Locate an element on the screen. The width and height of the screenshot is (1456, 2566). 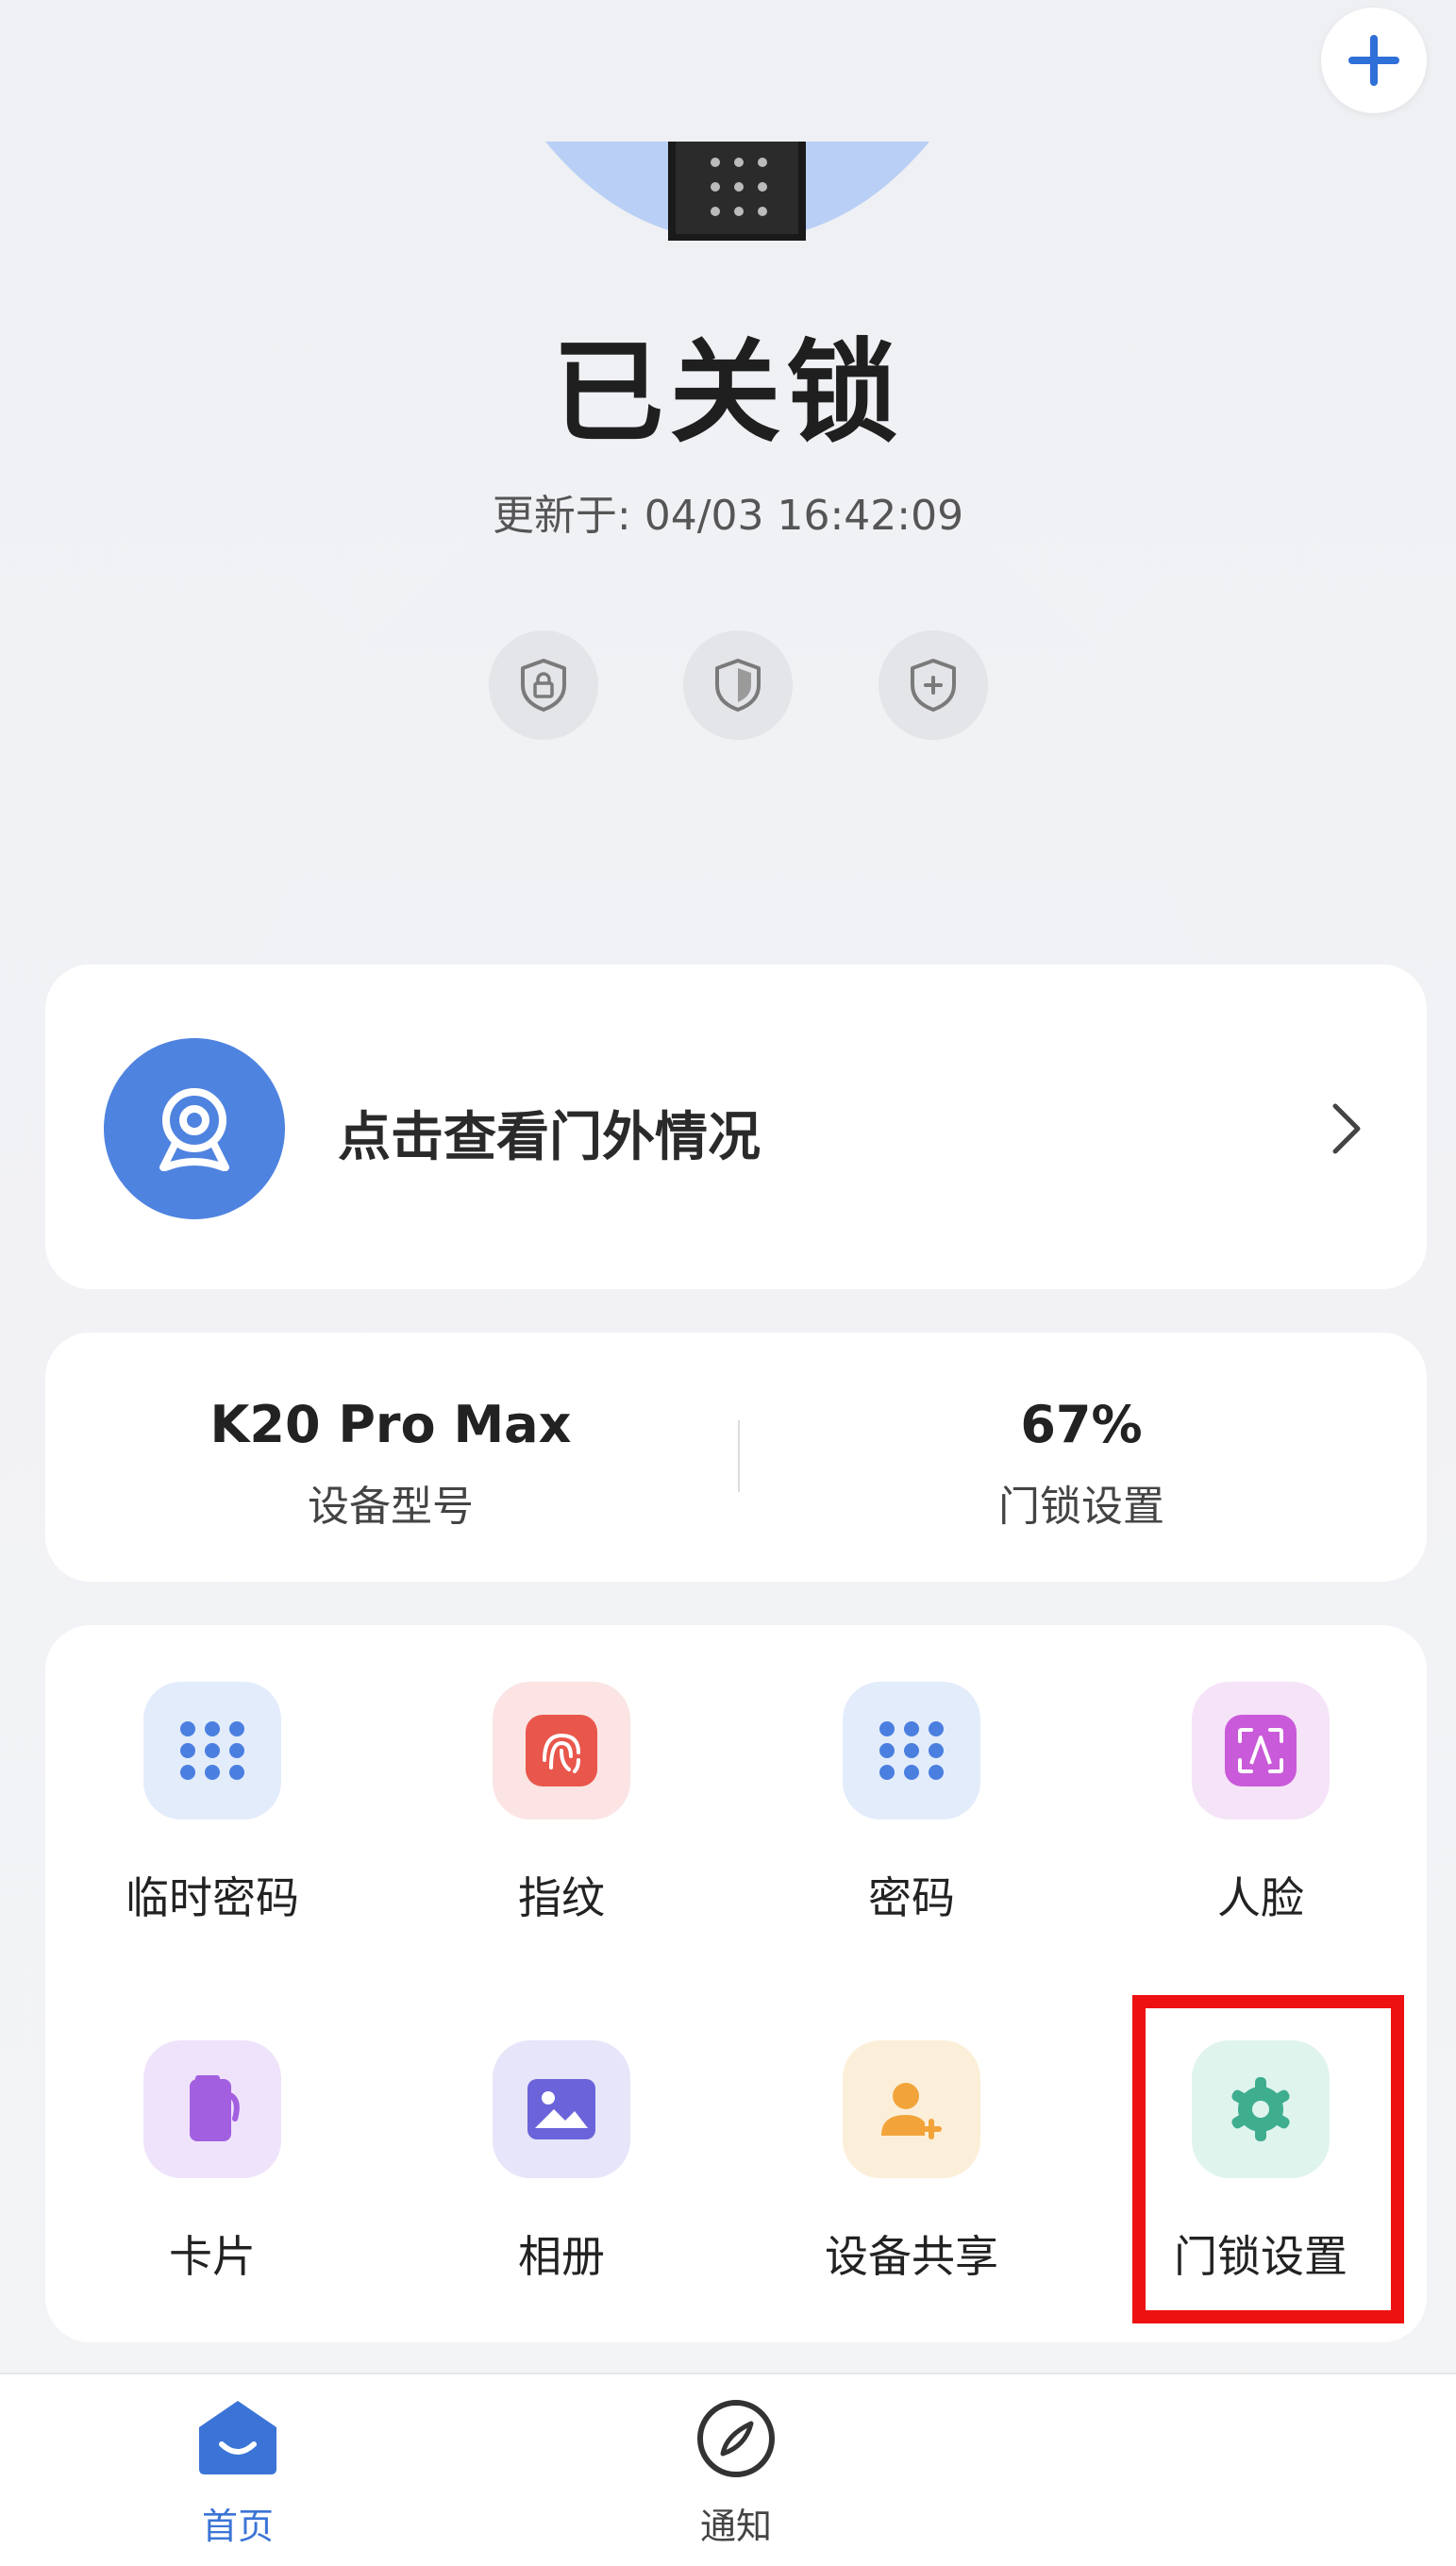
grid-label-password: 密码 is located at coordinates (912, 1897).